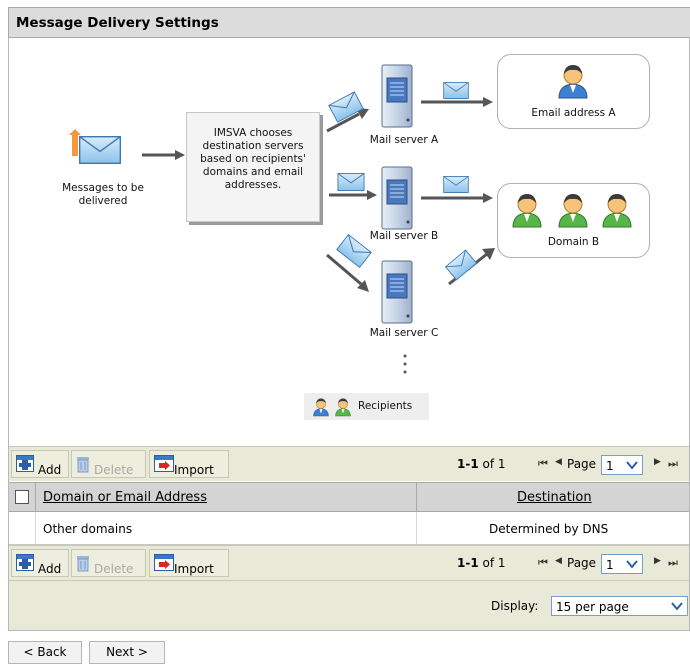 The width and height of the screenshot is (690, 664). I want to click on arrow-a-to-dest-icon, so click(457, 94).